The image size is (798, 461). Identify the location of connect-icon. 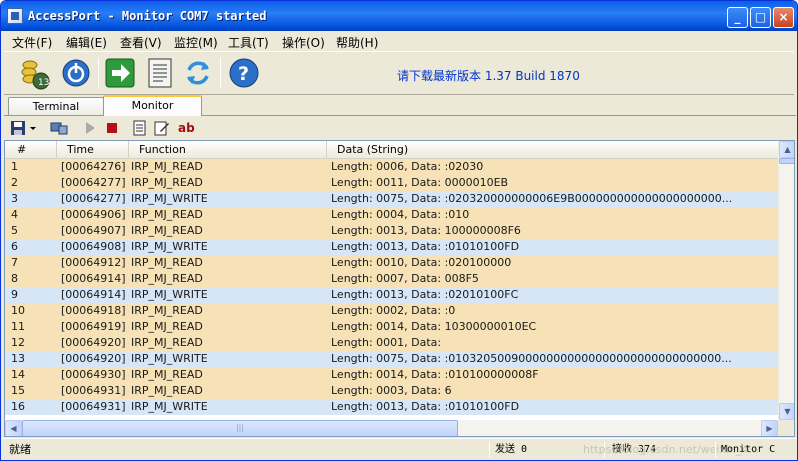
(59, 128).